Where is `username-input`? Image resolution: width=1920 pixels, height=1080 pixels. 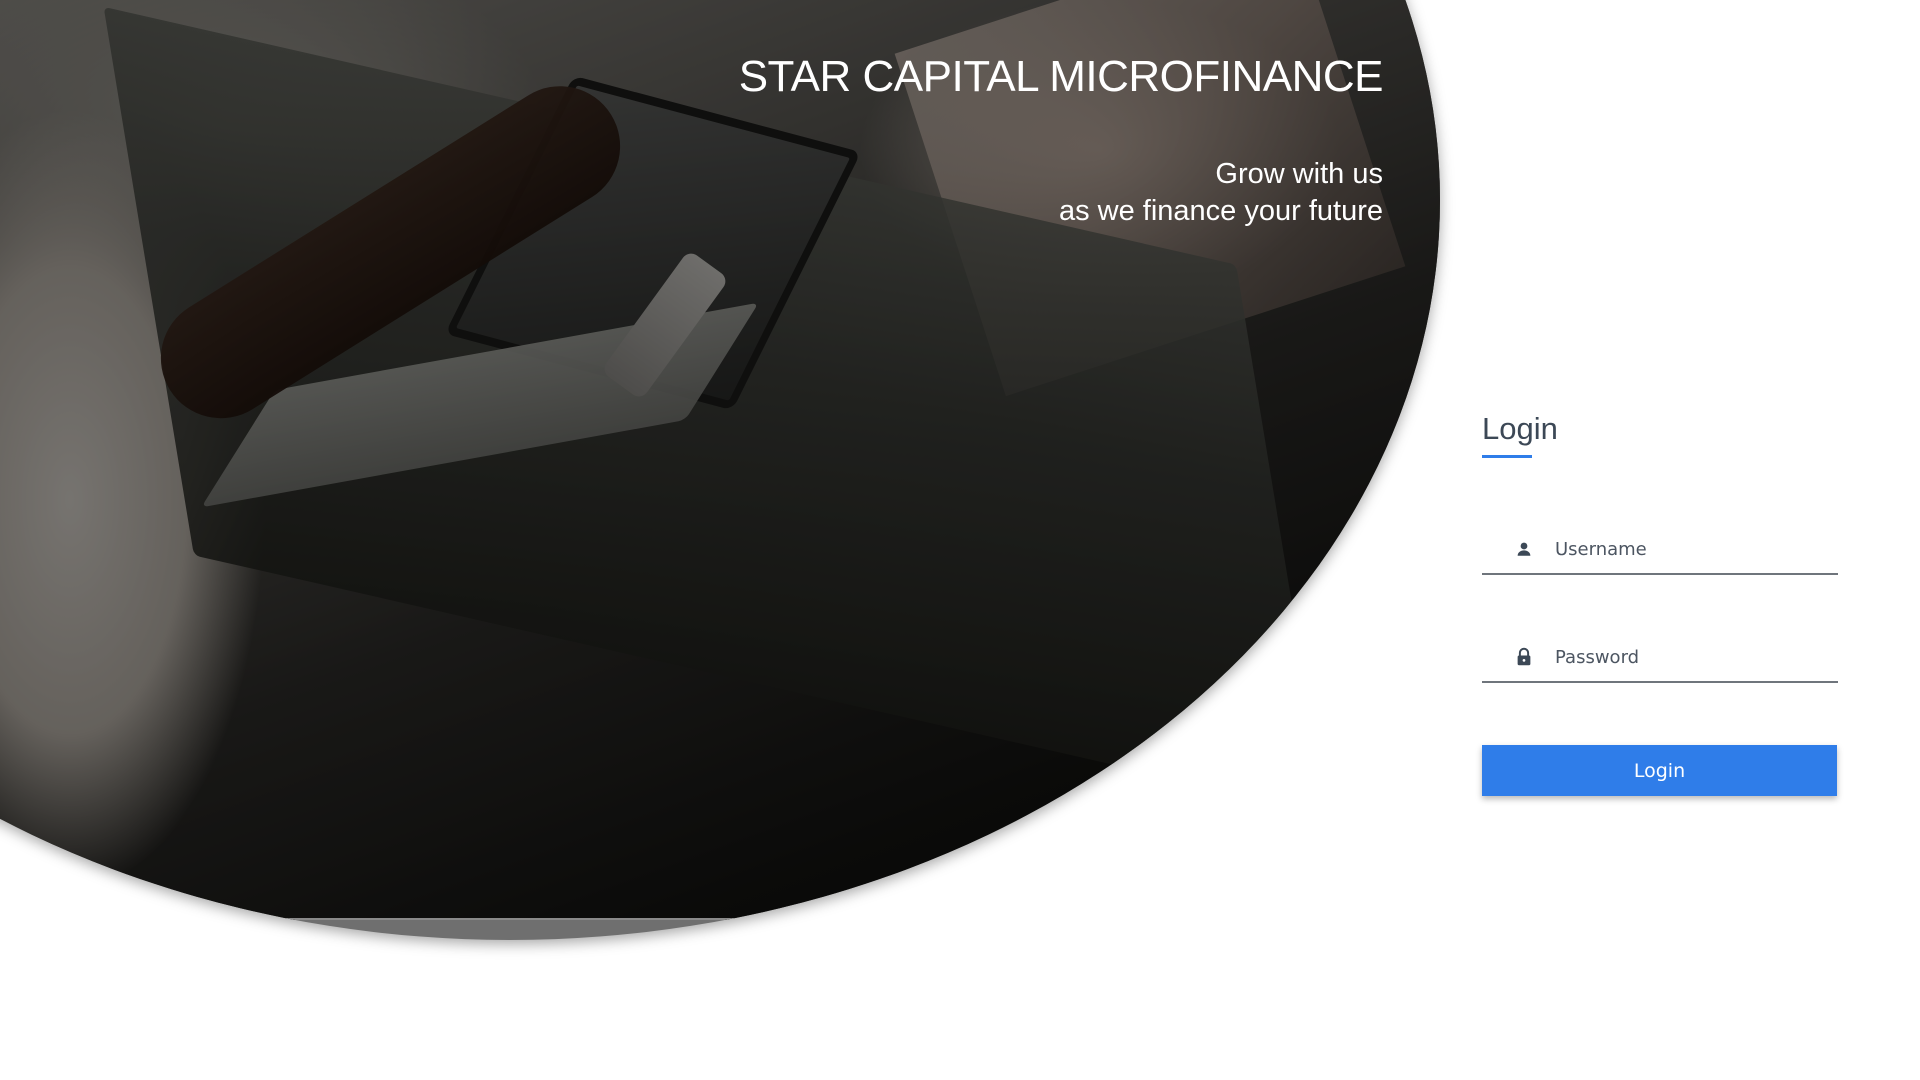 username-input is located at coordinates (1690, 549).